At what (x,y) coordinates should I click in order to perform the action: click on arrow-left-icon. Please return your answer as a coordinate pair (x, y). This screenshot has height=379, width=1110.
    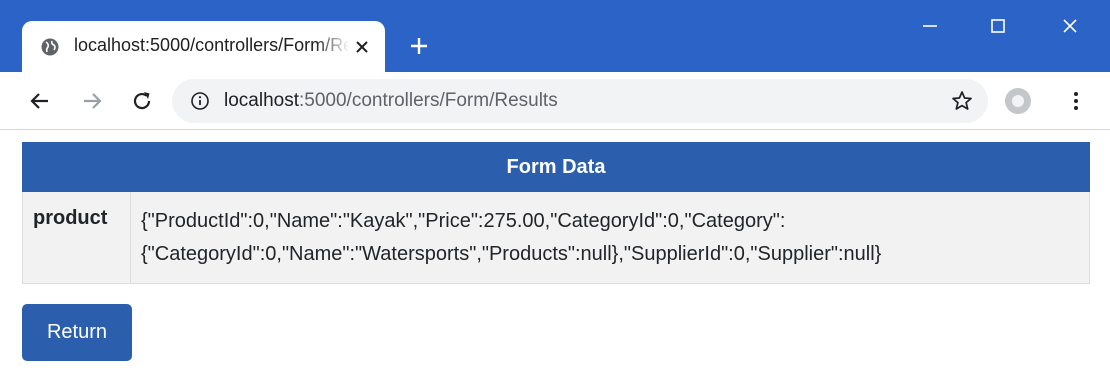
    Looking at the image, I should click on (40, 101).